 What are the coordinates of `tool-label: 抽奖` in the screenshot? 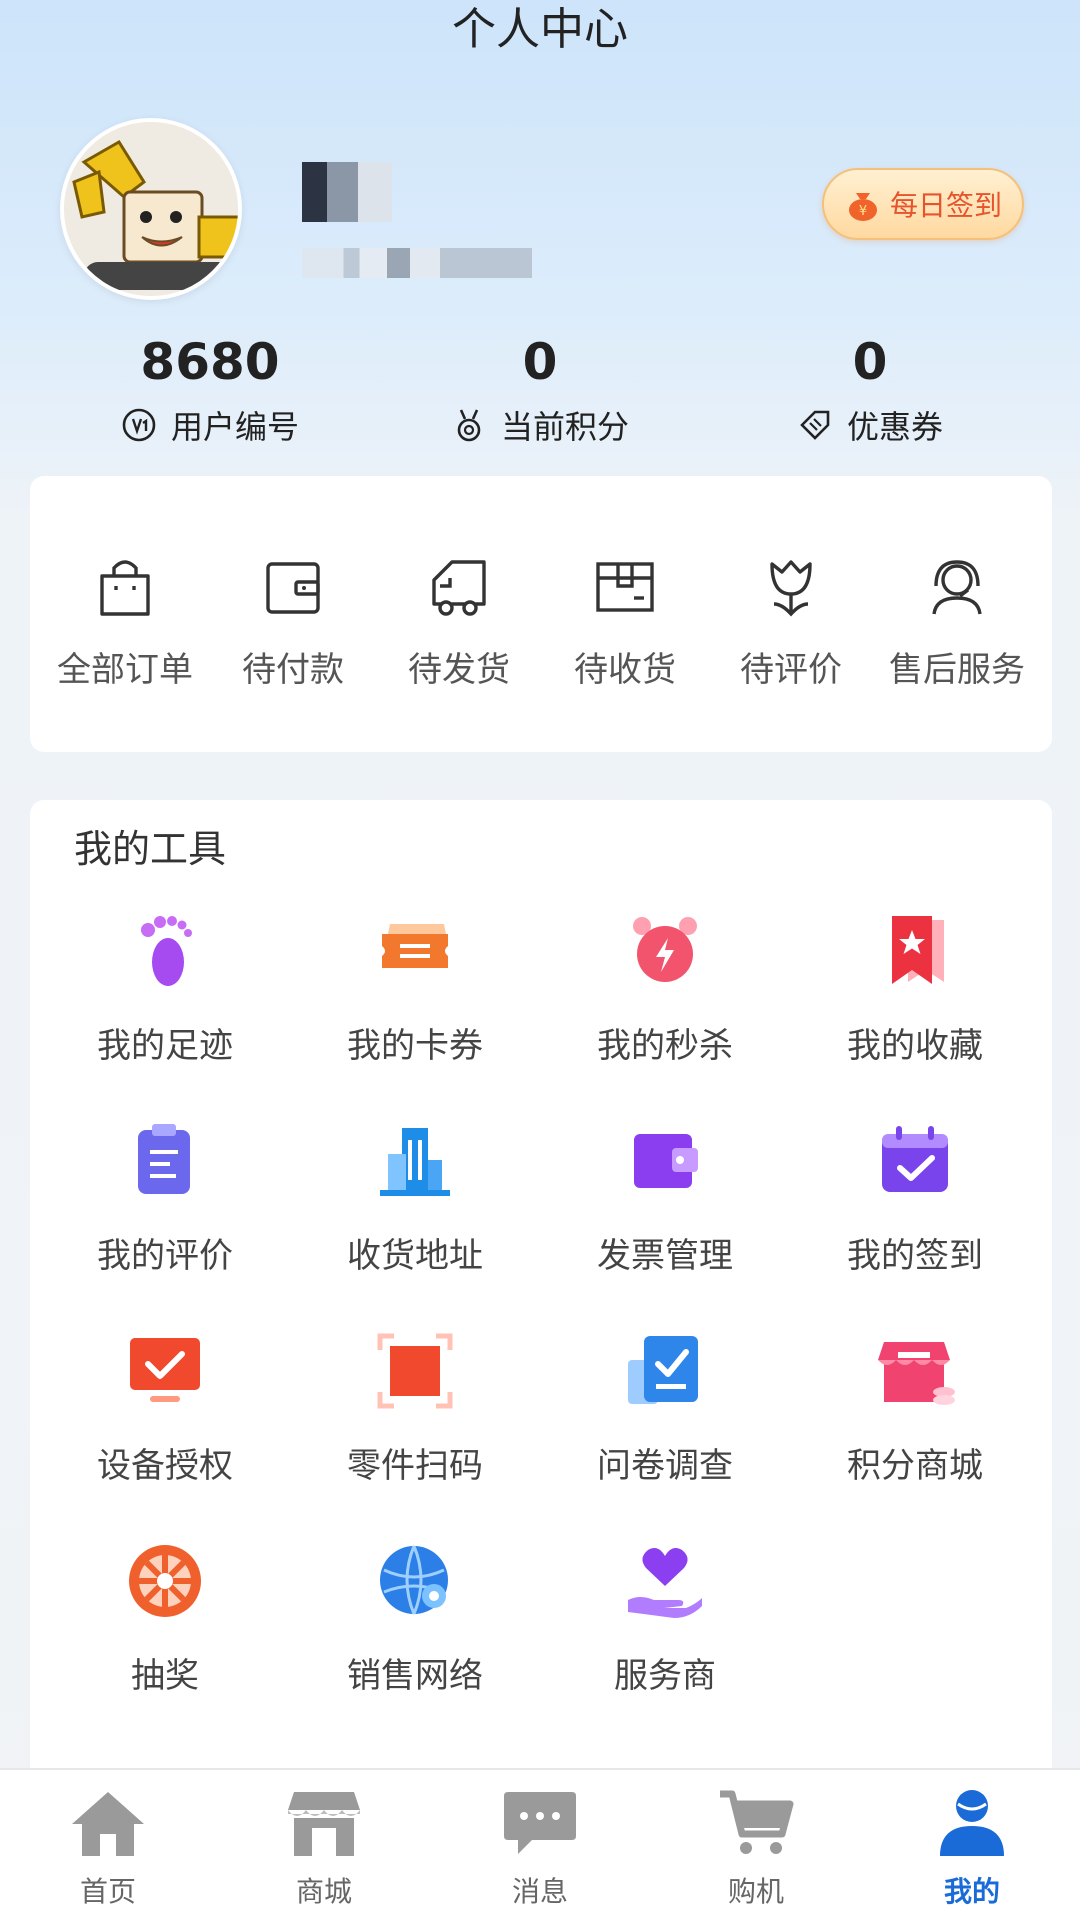 It's located at (165, 1676).